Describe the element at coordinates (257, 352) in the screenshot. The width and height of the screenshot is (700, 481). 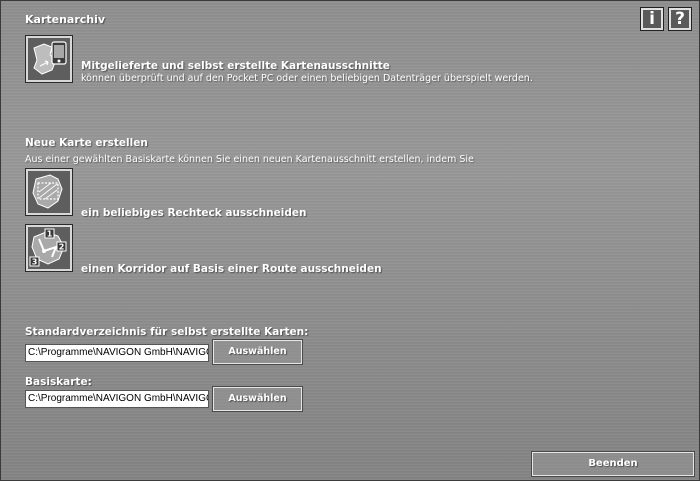
I see `default-dir-select-button: Auswählen` at that location.